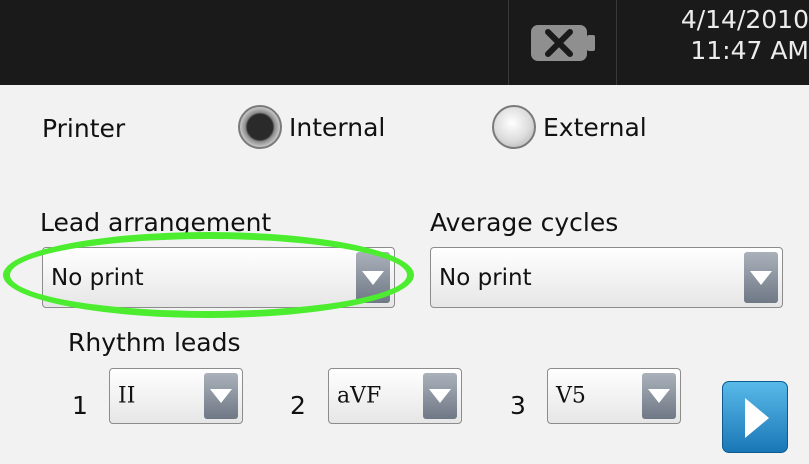 The height and width of the screenshot is (464, 809). Describe the element at coordinates (716, 35) in the screenshot. I see `date-time: 4/14/2010 11:47 AM` at that location.